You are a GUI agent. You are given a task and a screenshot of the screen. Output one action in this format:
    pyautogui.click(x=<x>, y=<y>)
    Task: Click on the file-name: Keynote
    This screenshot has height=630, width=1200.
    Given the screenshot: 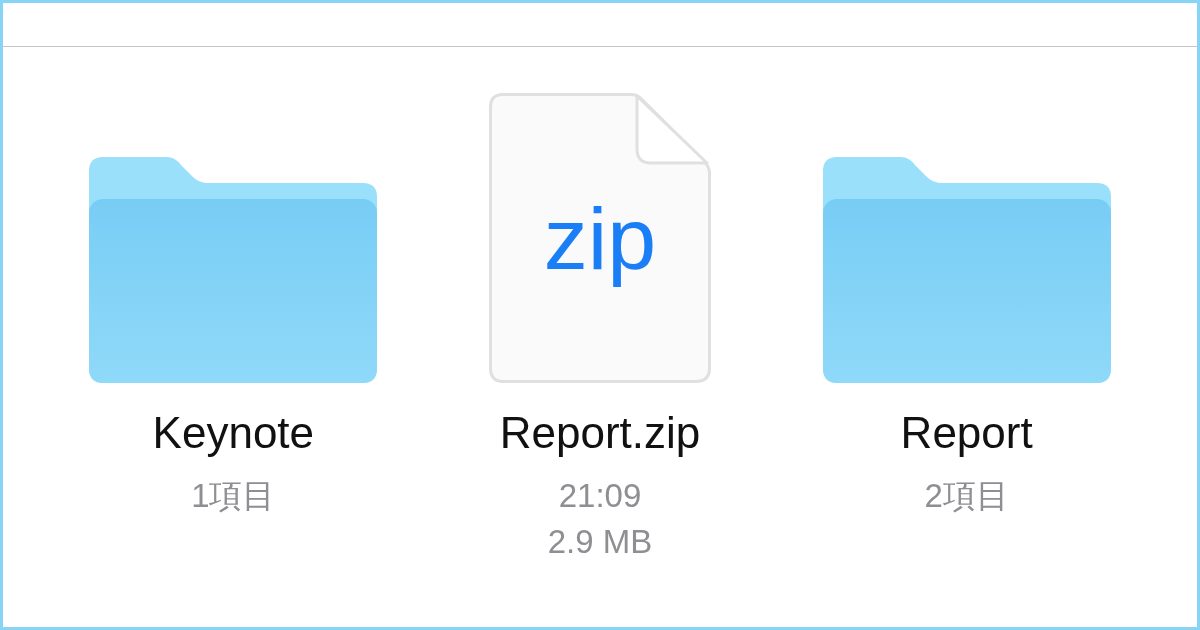 What is the action you would take?
    pyautogui.click(x=233, y=433)
    